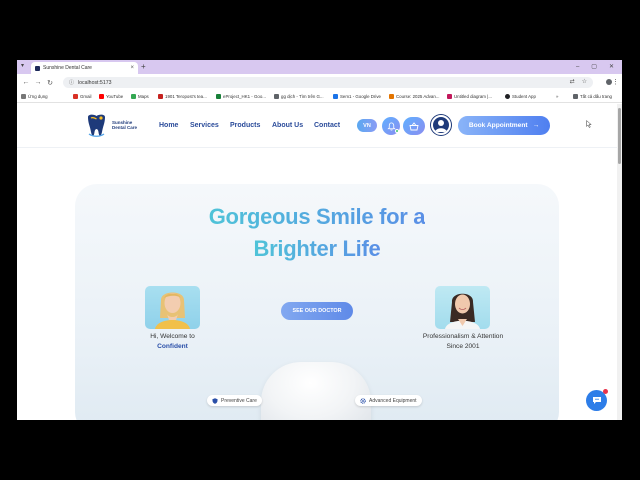 This screenshot has width=640, height=480. What do you see at coordinates (276, 96) in the screenshot?
I see `google-icon` at bounding box center [276, 96].